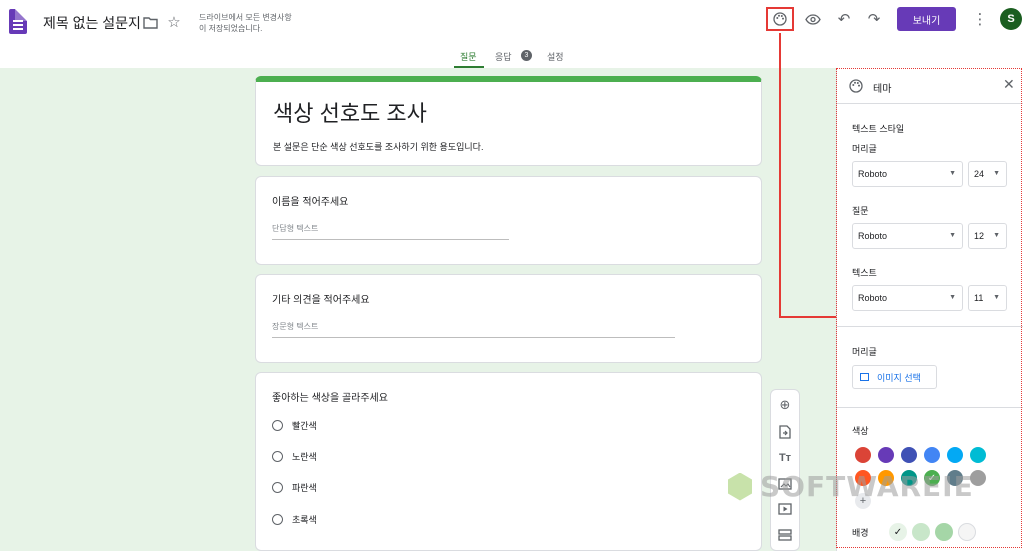 This screenshot has width=1024, height=551. Describe the element at coordinates (860, 533) in the screenshot. I see `background-label: 배경` at that location.